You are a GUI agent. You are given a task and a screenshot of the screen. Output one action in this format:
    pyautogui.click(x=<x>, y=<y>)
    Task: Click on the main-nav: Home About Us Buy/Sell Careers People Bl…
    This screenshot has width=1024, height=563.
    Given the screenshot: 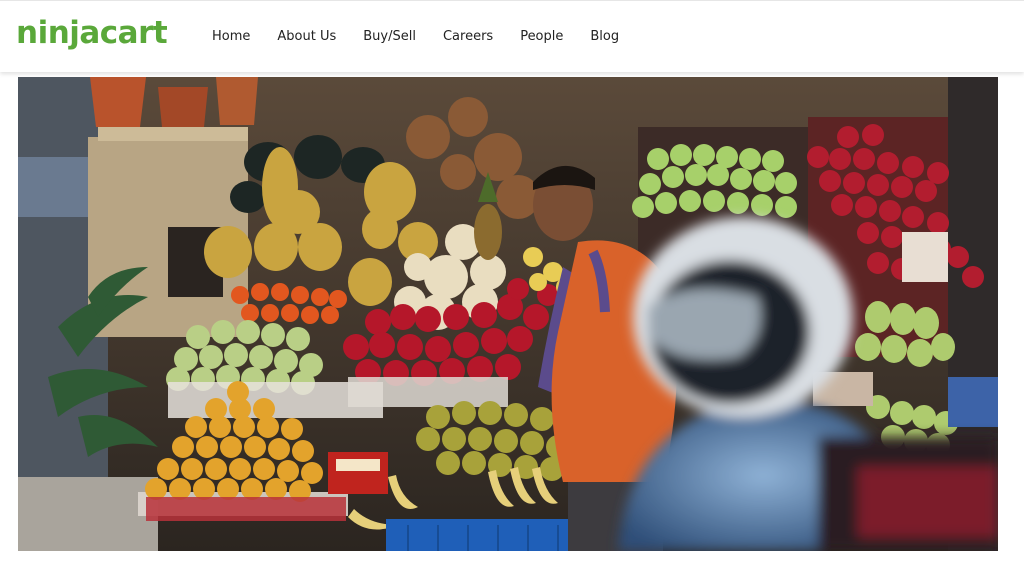 What is the action you would take?
    pyautogui.click(x=429, y=36)
    